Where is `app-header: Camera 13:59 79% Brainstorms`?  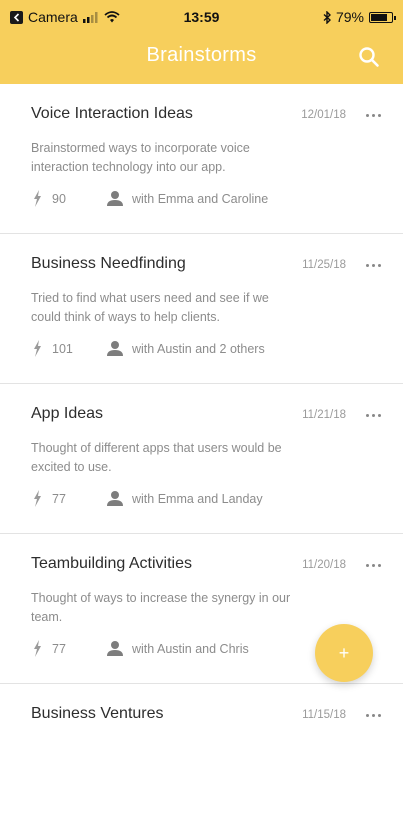
app-header: Camera 13:59 79% Brainstorms is located at coordinates (201, 42).